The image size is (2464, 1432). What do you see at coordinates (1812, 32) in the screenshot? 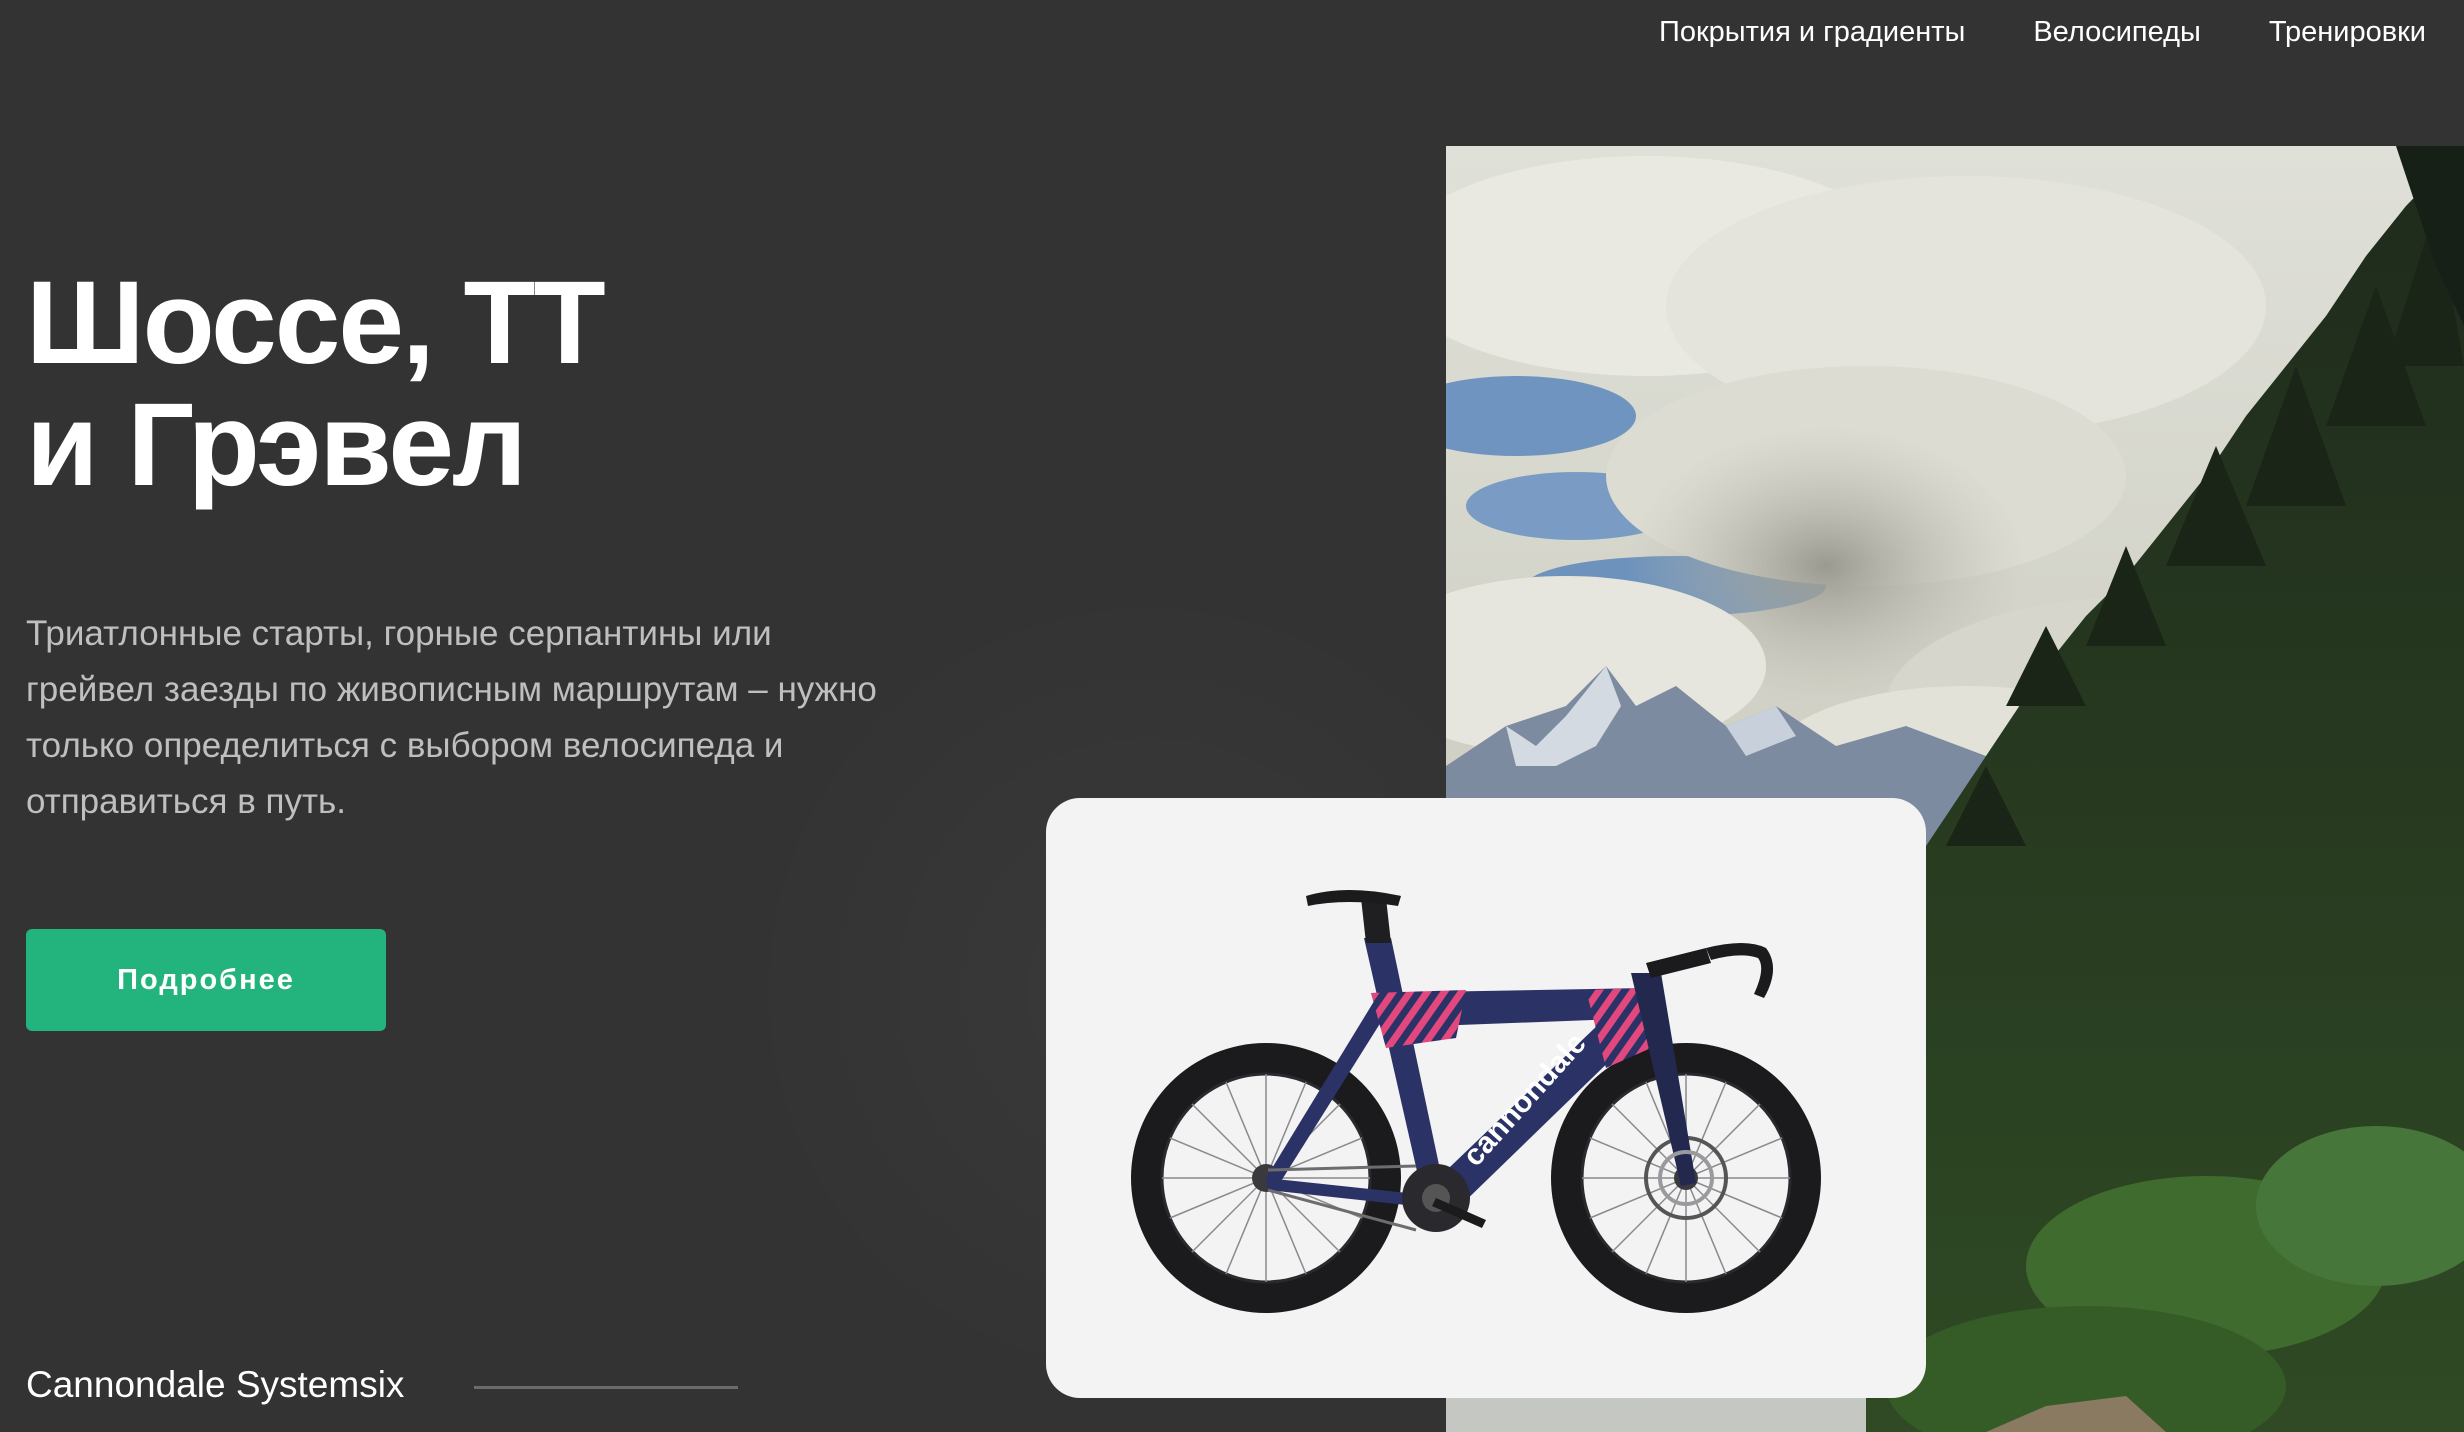
I see `nav-link-coatings: Покрытия и градиенты` at bounding box center [1812, 32].